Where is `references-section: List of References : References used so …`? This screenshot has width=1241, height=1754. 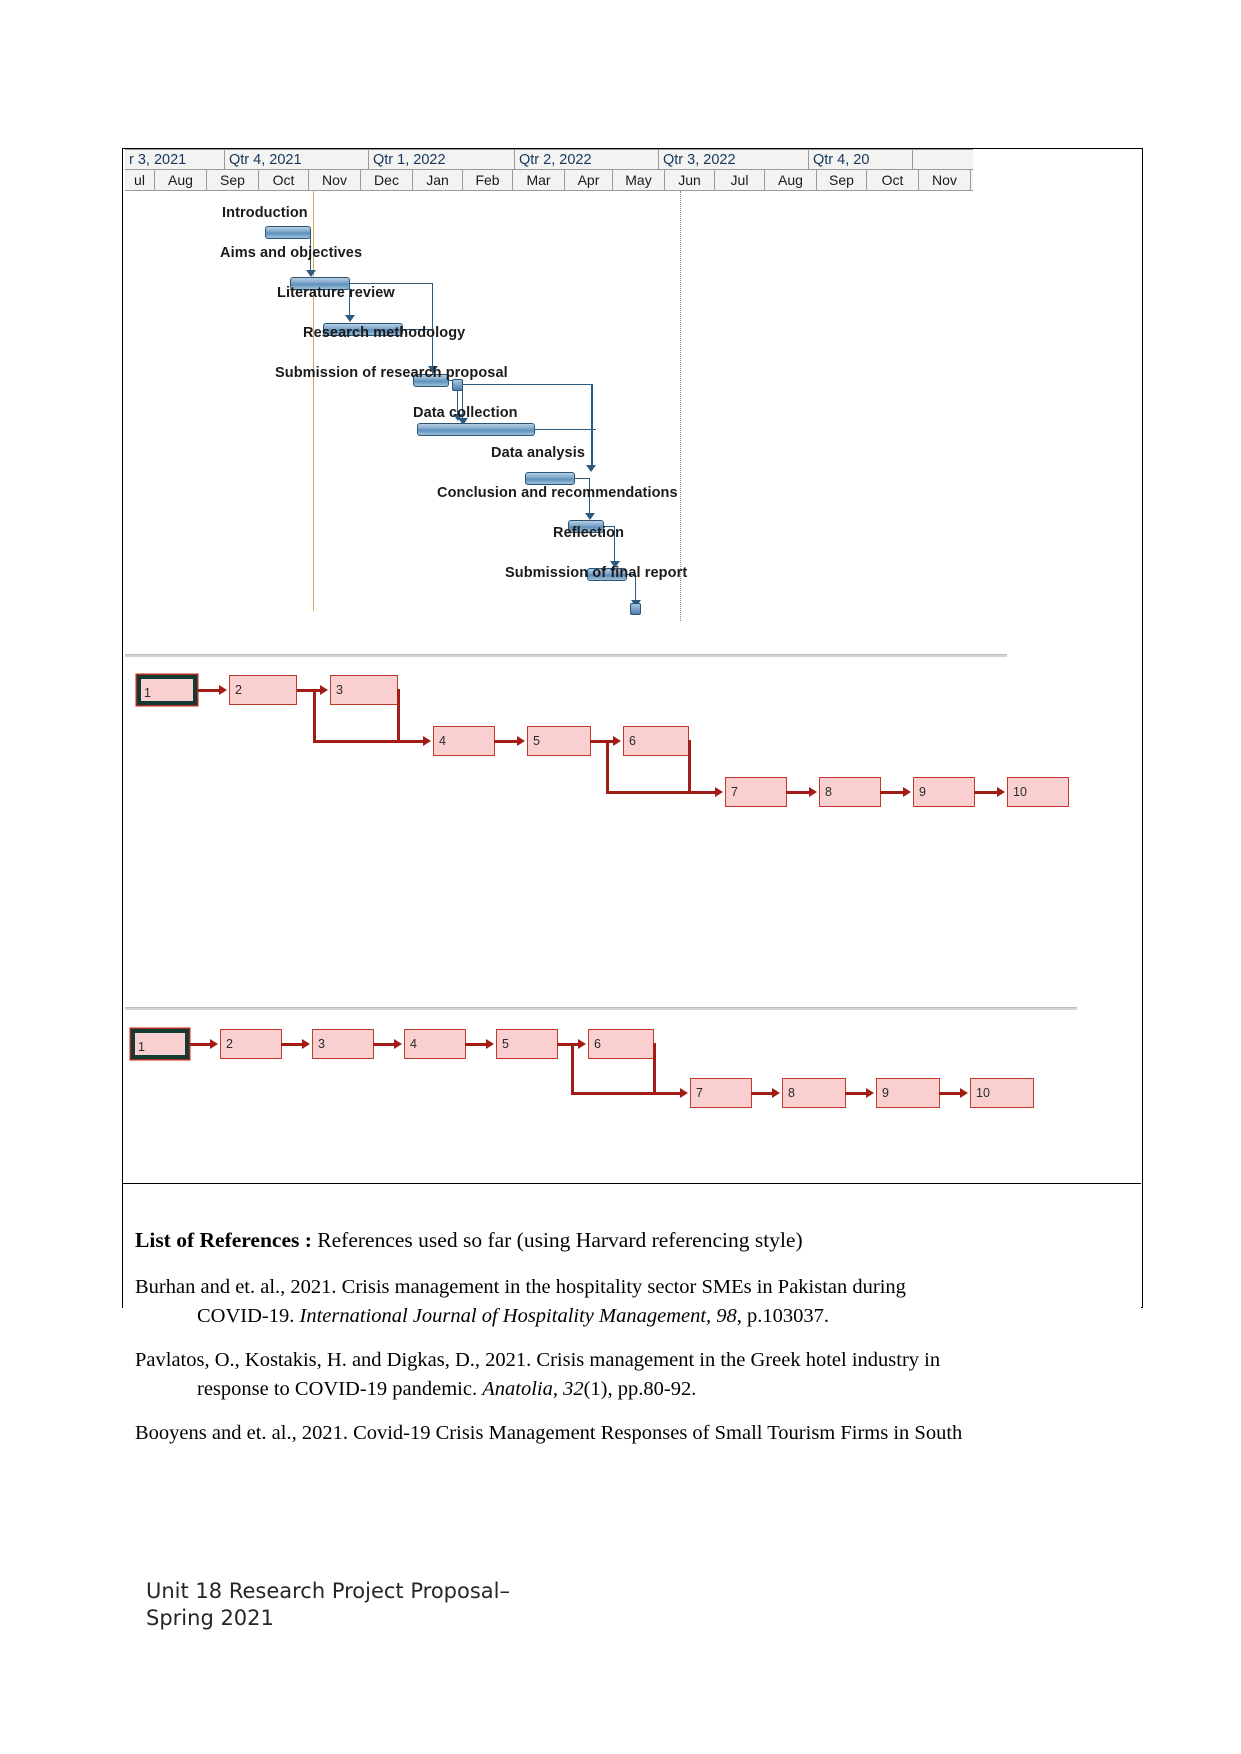 references-section: List of References : References used so … is located at coordinates (632, 1339).